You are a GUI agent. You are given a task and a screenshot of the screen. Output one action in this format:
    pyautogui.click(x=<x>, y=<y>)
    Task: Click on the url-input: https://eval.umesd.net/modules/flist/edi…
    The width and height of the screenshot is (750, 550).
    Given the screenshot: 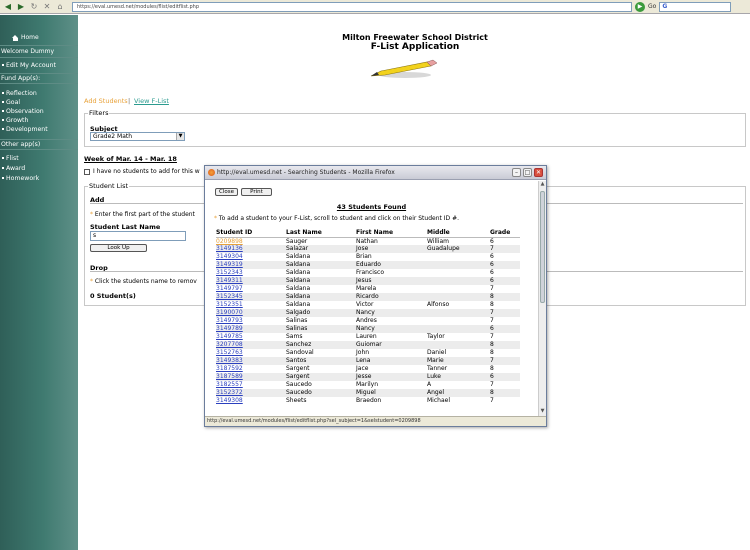 What is the action you would take?
    pyautogui.click(x=352, y=6)
    